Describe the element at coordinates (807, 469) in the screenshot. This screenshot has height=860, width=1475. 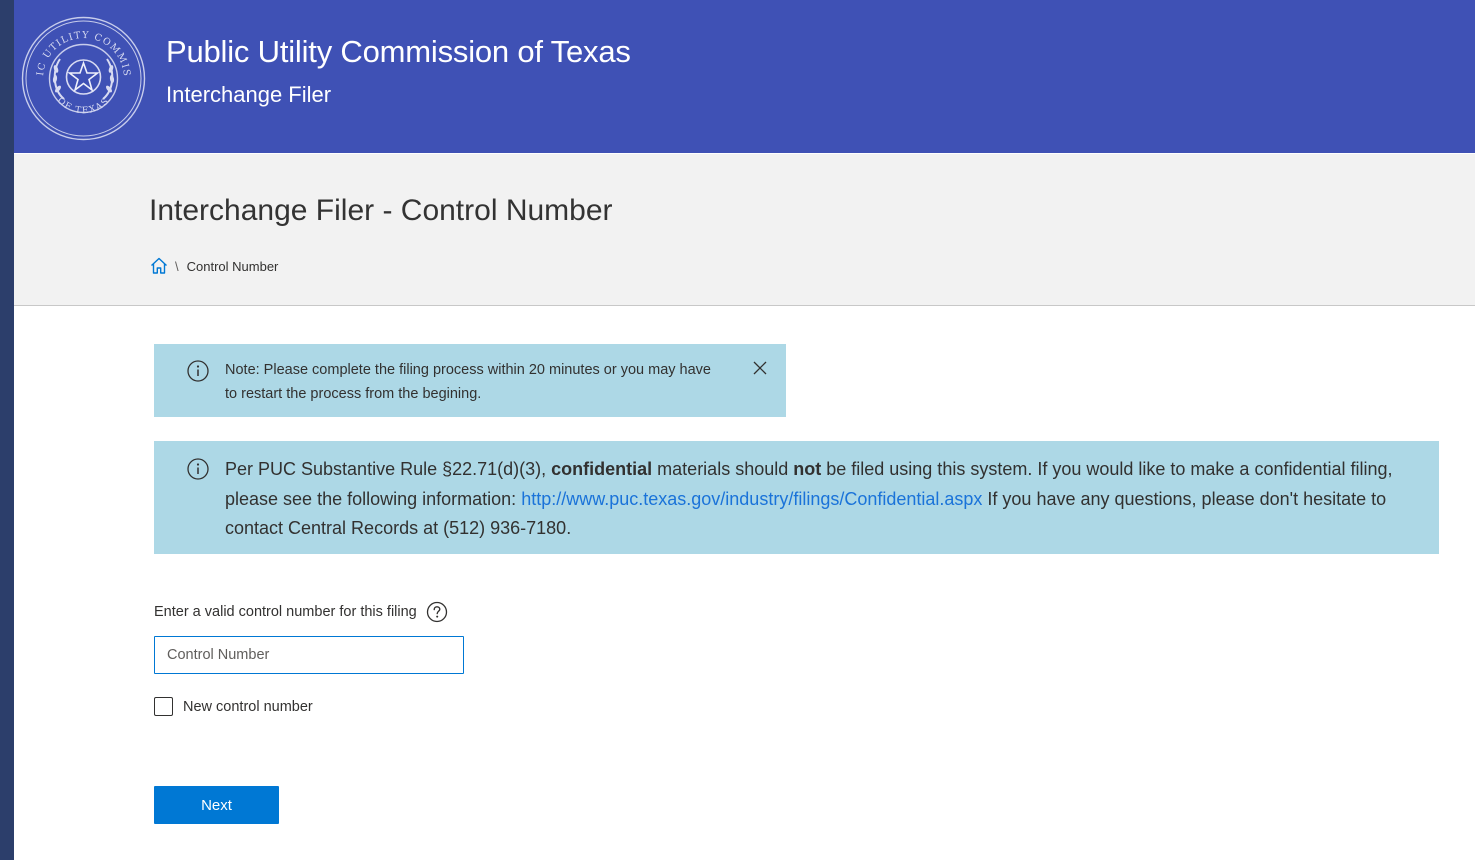
I see `notice-bold-not: not` at that location.